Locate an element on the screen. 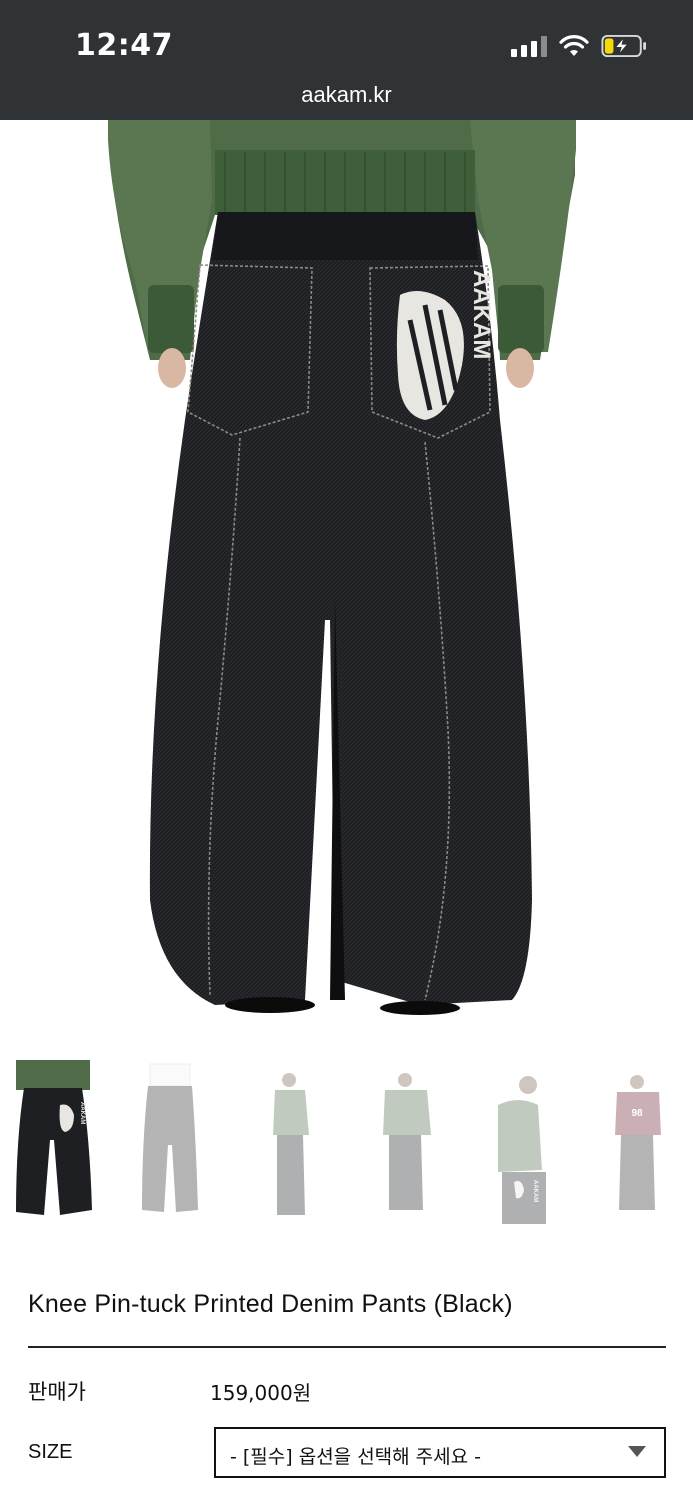 This screenshot has height=1500, width=693. address-bar-url: aakam.kr is located at coordinates (346, 95).